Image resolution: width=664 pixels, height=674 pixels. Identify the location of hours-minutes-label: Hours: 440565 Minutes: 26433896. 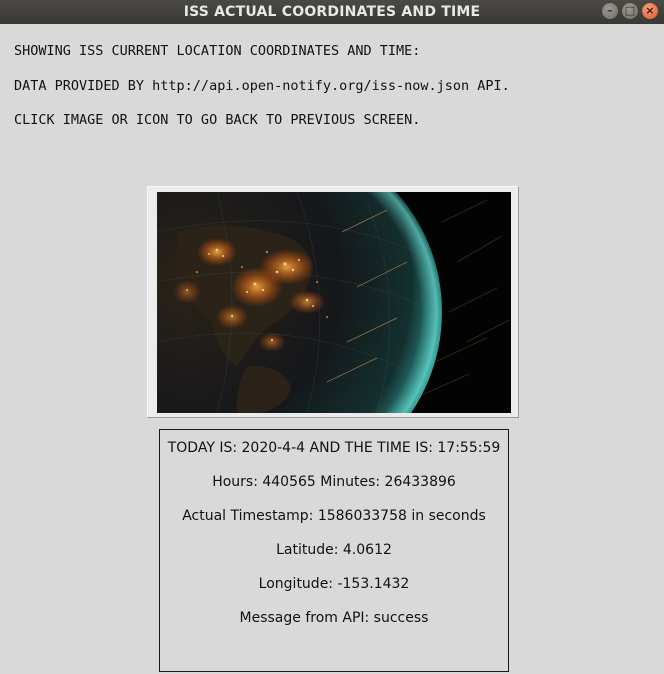
(334, 482).